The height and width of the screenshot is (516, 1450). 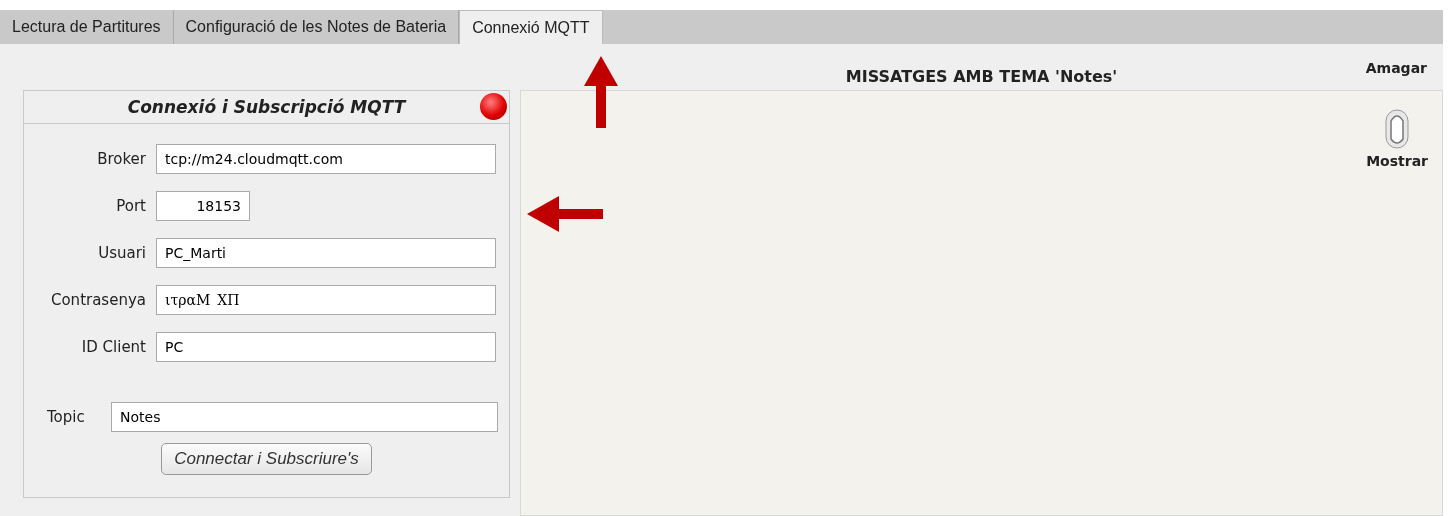 What do you see at coordinates (601, 92) in the screenshot?
I see `up-arrow-icon` at bounding box center [601, 92].